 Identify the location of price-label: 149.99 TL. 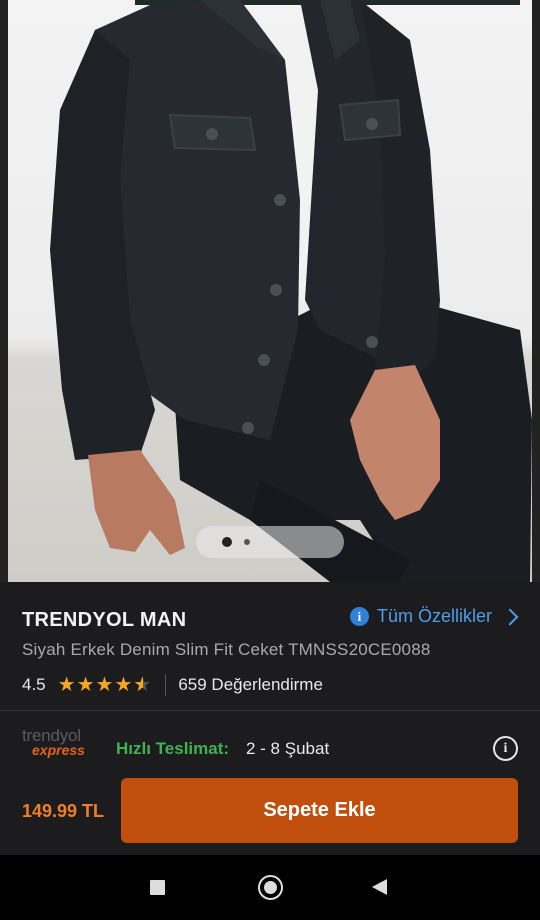
(63, 811).